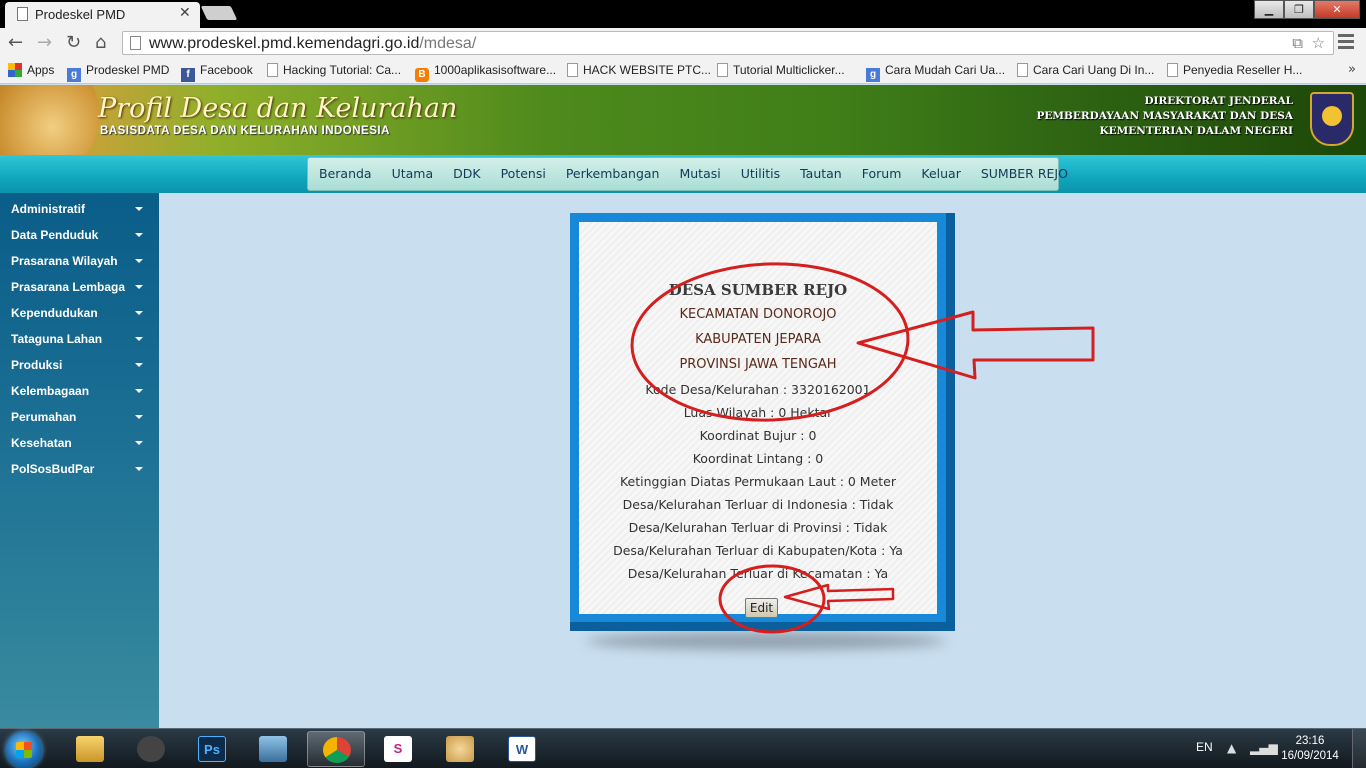 The image size is (1366, 768). I want to click on globe-map-icon, so click(50, 120).